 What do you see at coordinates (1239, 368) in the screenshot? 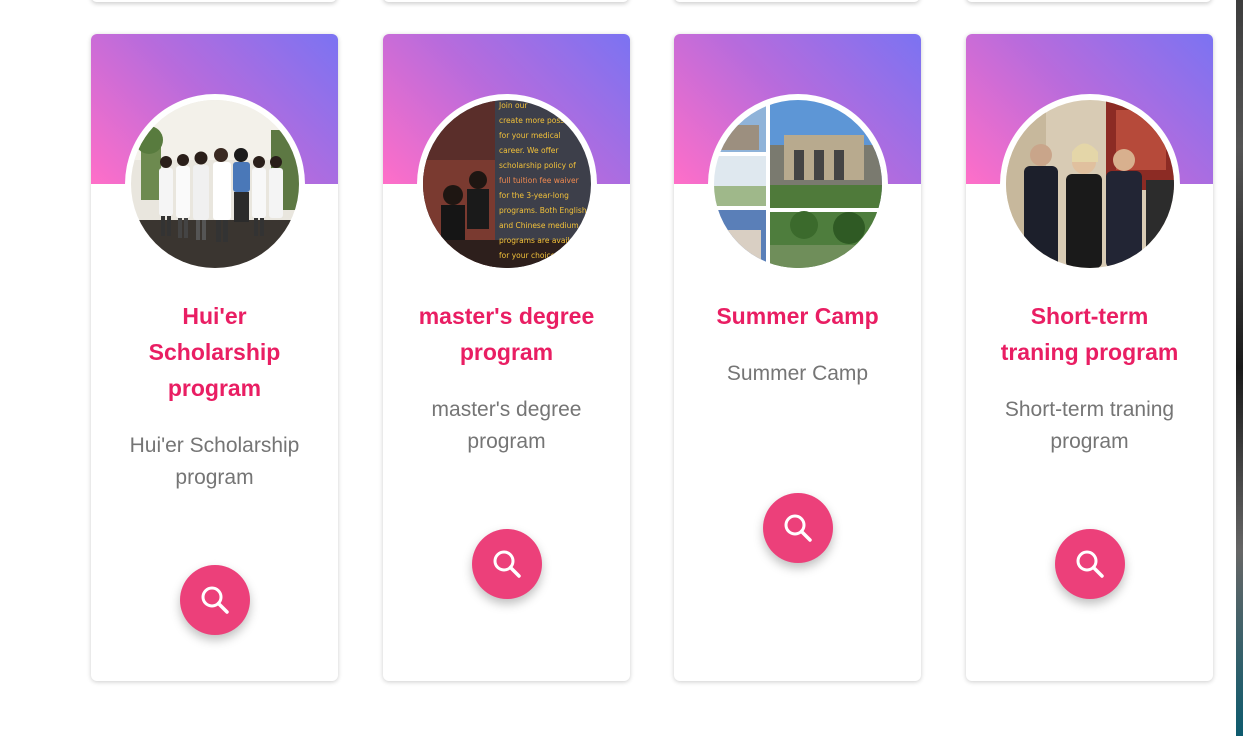
I see `window-edge` at bounding box center [1239, 368].